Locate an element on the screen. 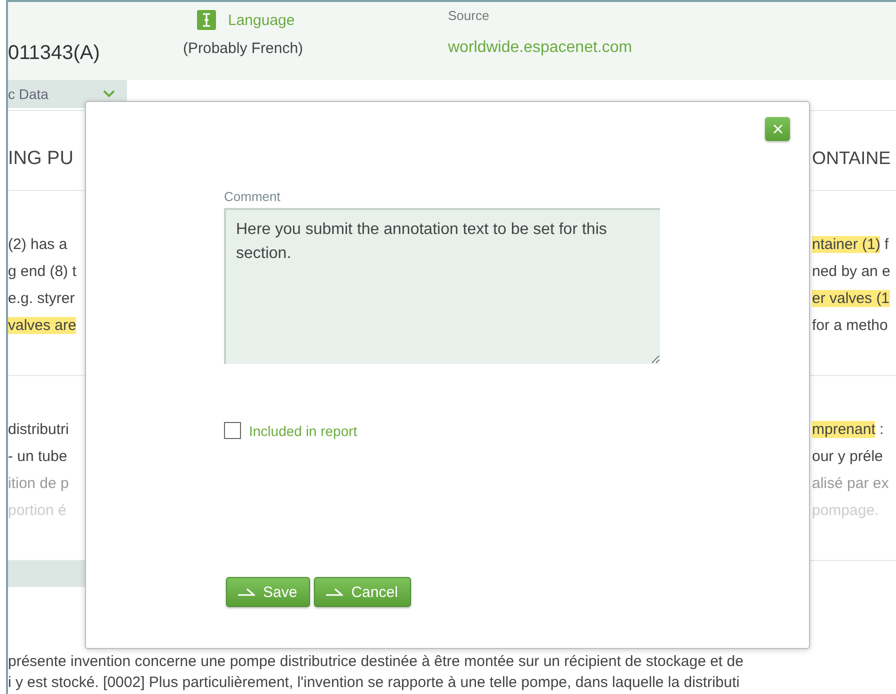 The image size is (896, 694). checkbox-label: Included in report is located at coordinates (303, 430).